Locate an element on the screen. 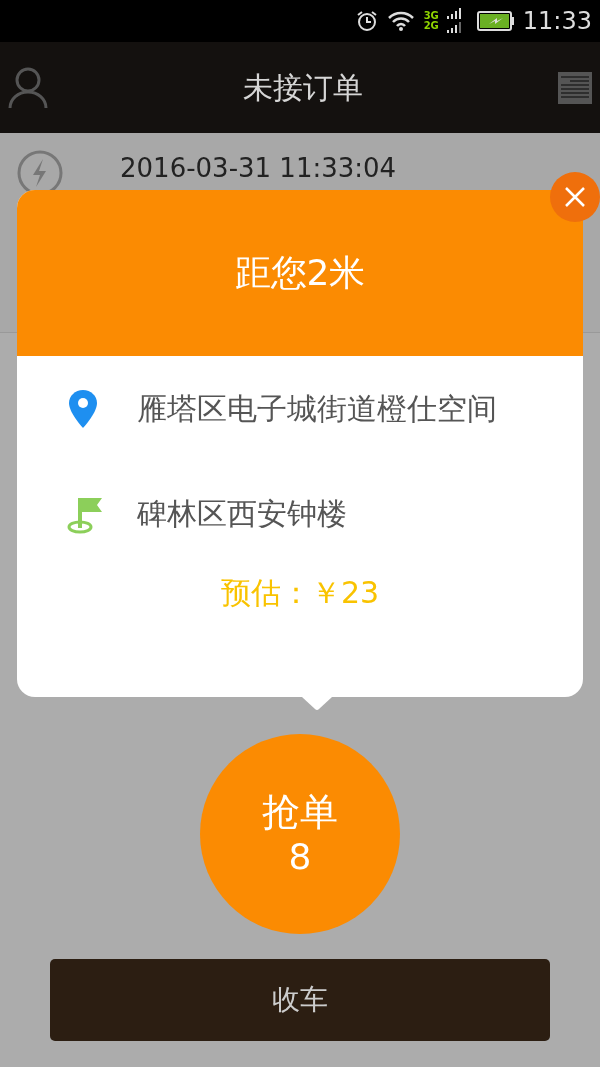  distance-title: 距您2米 is located at coordinates (300, 273).